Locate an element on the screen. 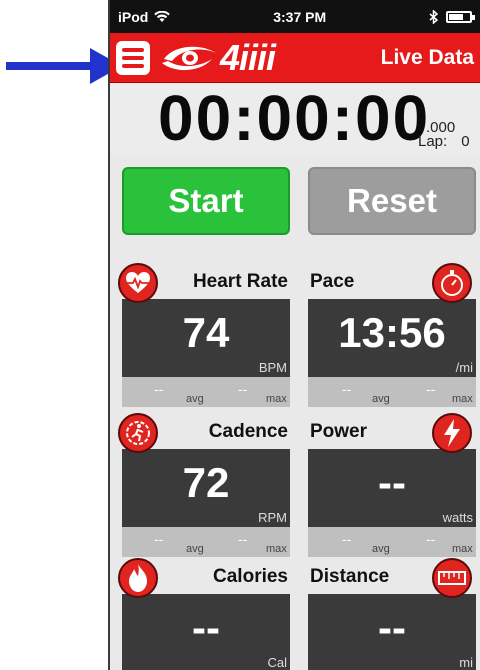  tile-value-panel: 74 BPM is located at coordinates (206, 338).